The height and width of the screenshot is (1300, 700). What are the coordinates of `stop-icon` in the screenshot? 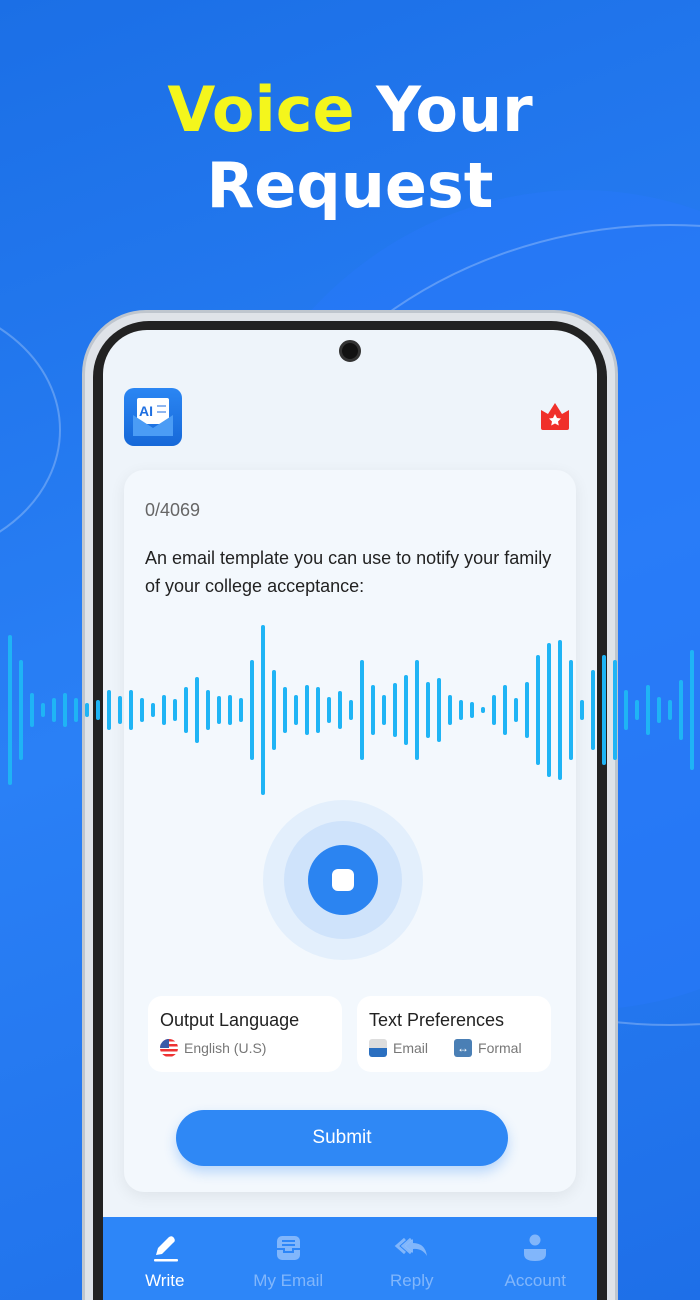 It's located at (343, 880).